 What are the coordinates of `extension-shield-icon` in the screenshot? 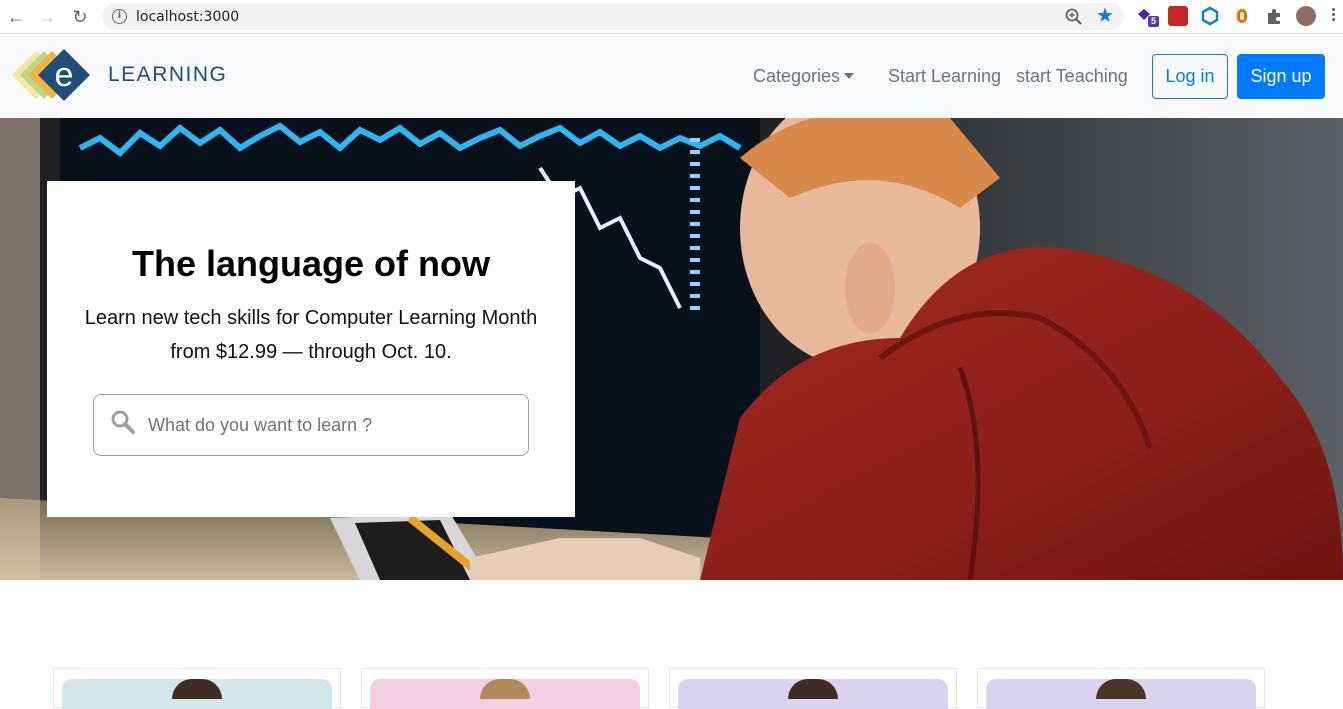 It's located at (1242, 16).